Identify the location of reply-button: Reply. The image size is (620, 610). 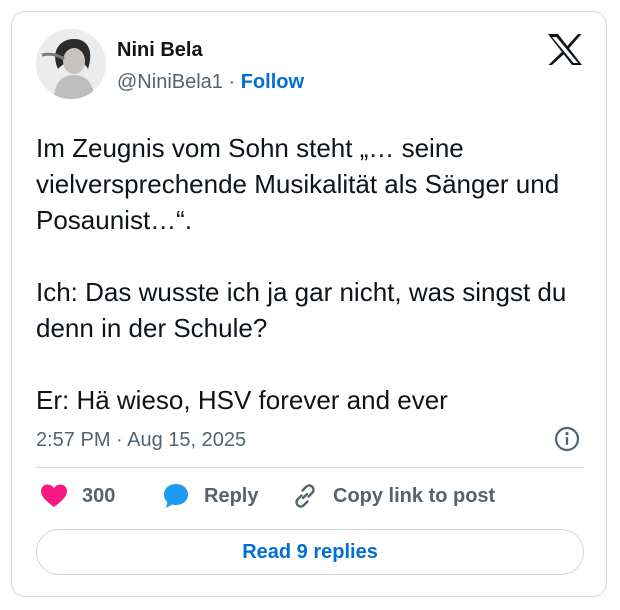
(210, 496).